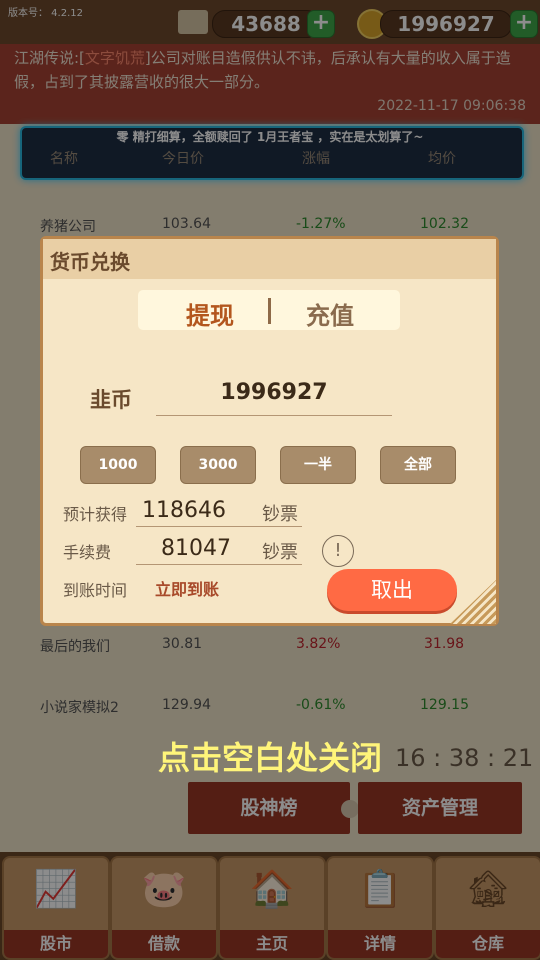  What do you see at coordinates (196, 548) in the screenshot?
I see `fee-value: 81047` at bounding box center [196, 548].